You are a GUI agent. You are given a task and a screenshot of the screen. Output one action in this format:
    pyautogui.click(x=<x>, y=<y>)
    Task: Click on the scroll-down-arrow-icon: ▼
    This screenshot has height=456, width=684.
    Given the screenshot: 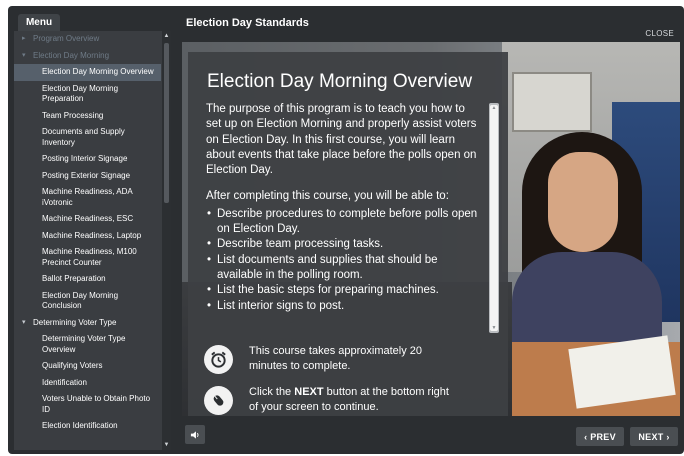 What is the action you would take?
    pyautogui.click(x=166, y=445)
    